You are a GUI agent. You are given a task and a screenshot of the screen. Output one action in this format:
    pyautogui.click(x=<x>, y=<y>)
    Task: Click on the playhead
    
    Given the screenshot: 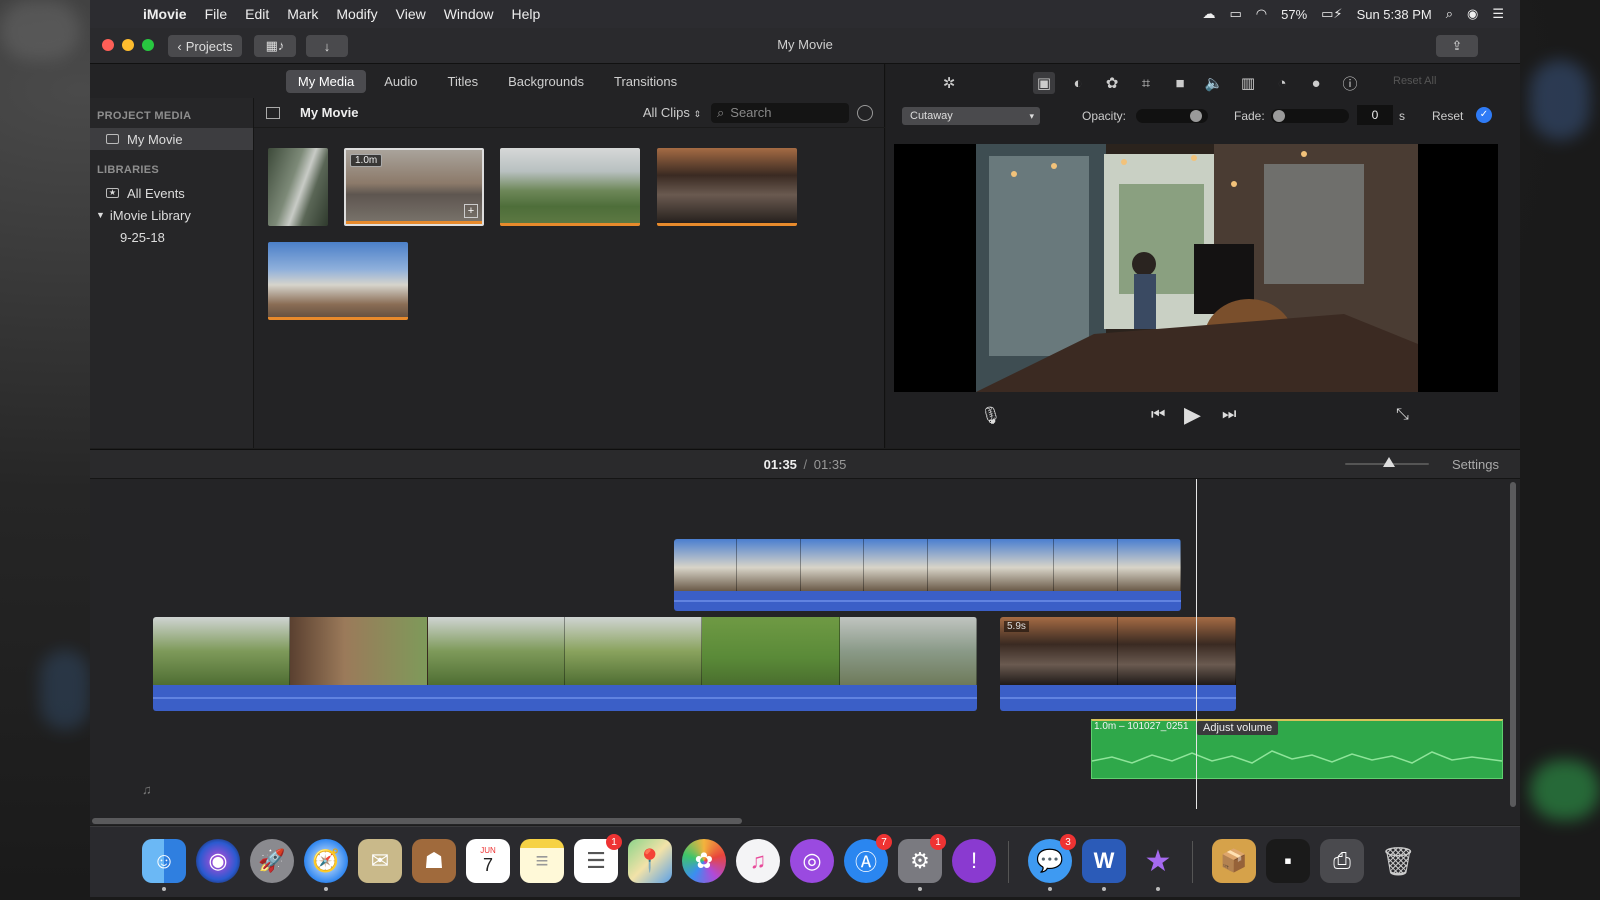 What is the action you would take?
    pyautogui.click(x=1196, y=644)
    